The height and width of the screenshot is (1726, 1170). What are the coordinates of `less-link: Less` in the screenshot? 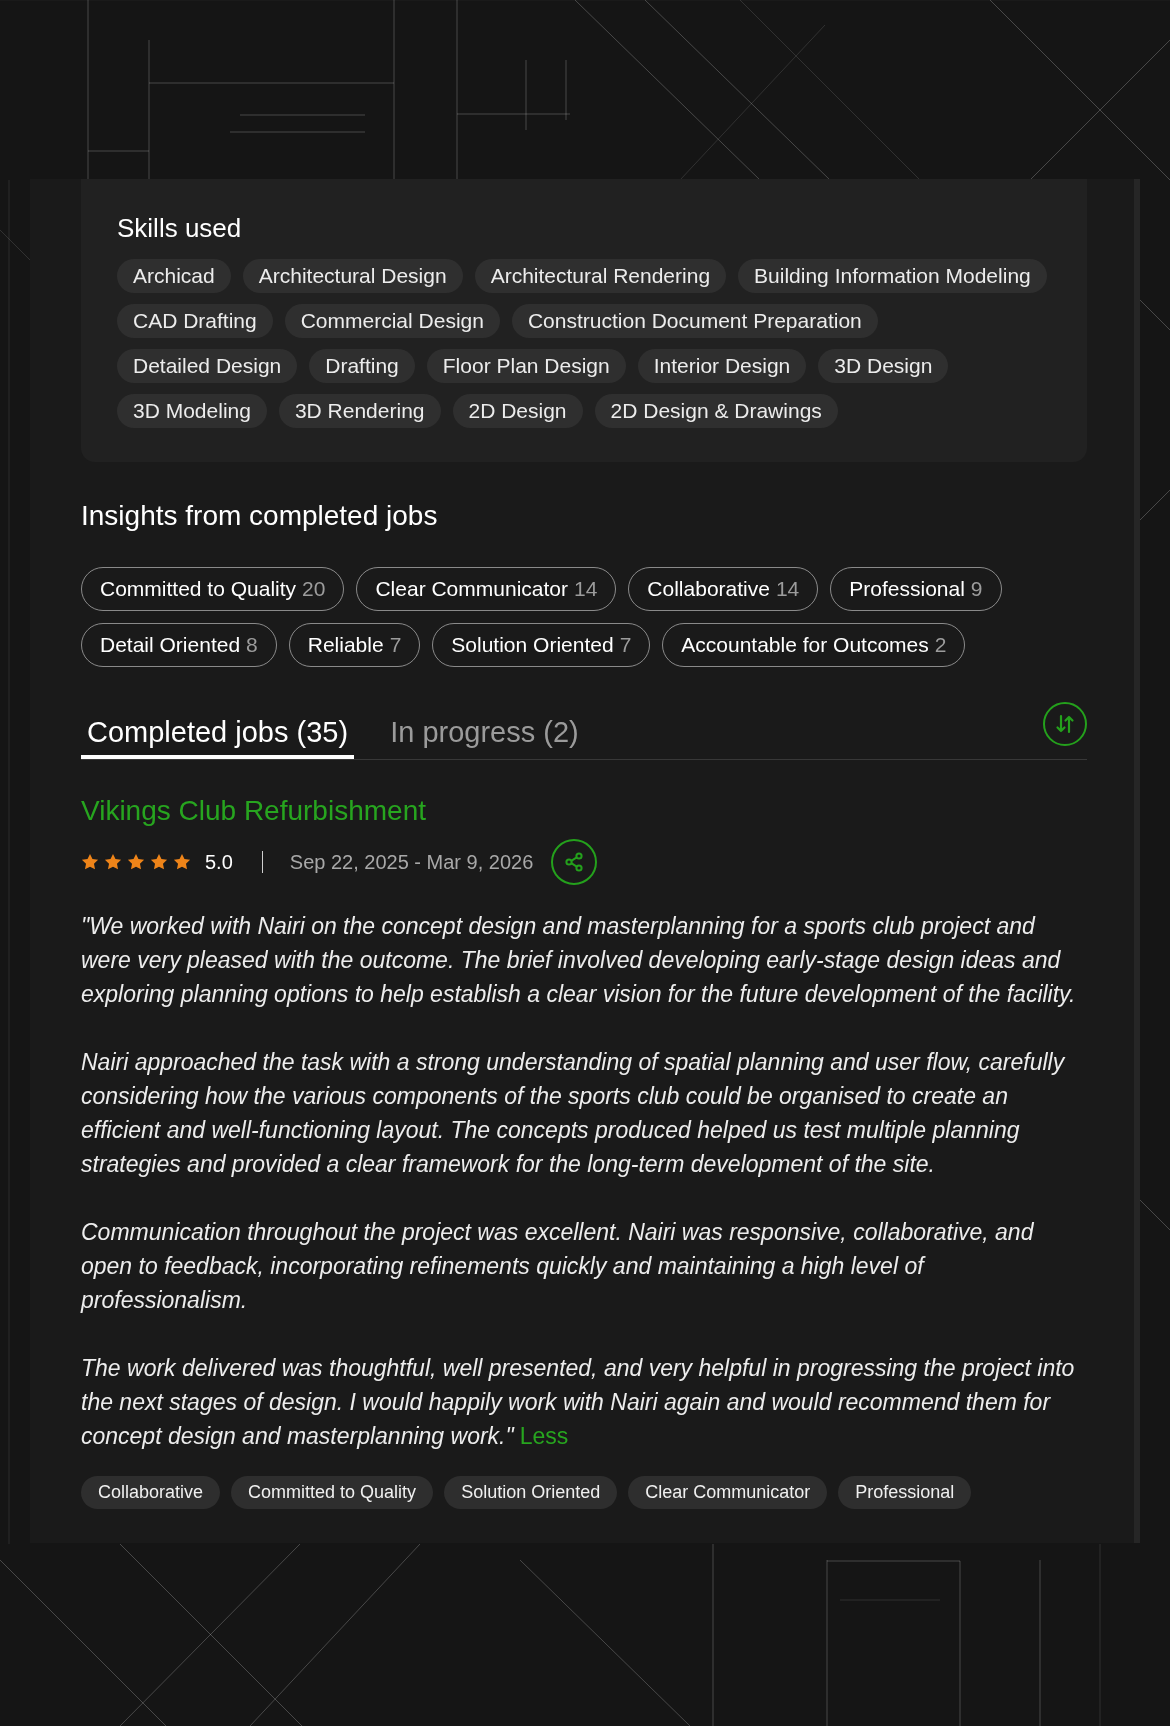 It's located at (544, 1436).